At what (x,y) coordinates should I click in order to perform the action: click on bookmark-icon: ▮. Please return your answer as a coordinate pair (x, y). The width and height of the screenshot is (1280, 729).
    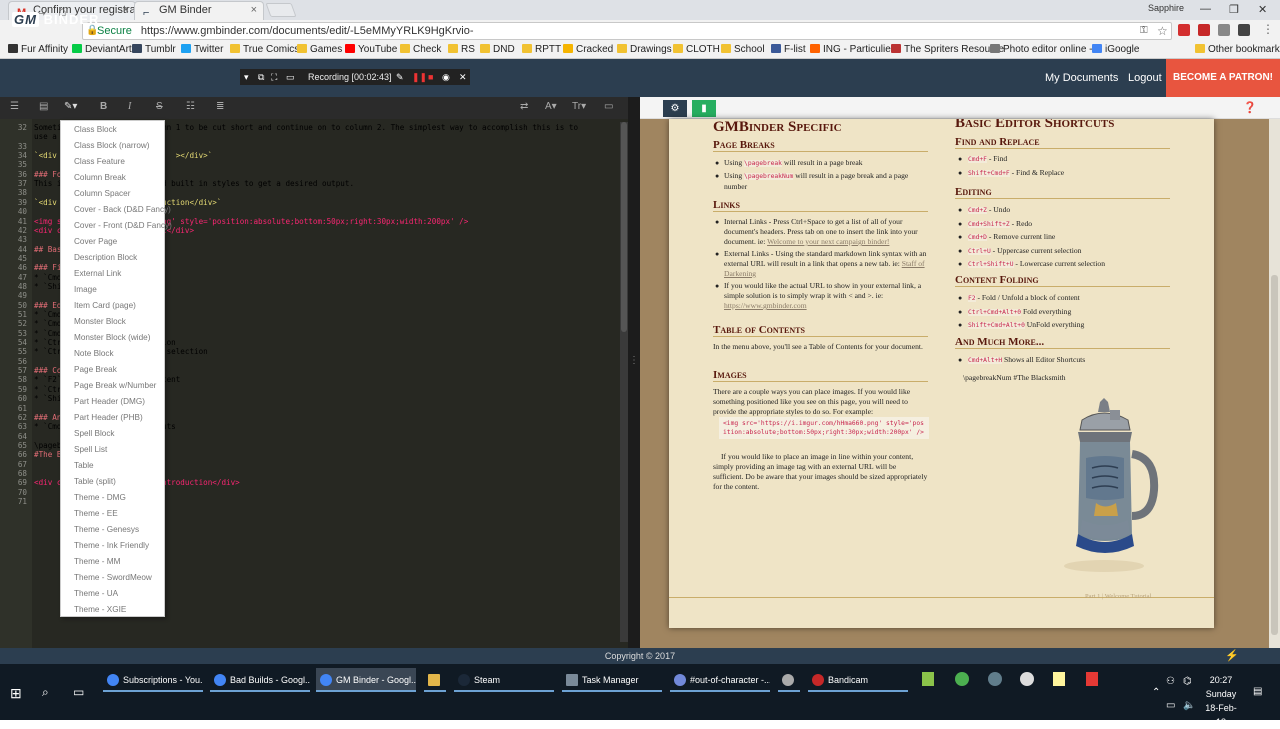
    Looking at the image, I should click on (704, 108).